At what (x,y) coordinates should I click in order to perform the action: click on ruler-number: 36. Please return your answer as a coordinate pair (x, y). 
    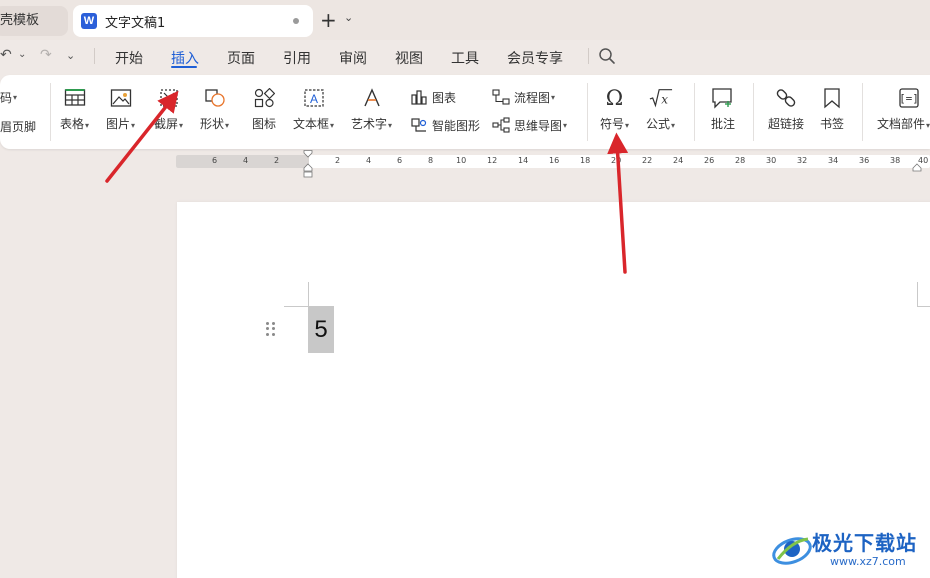
    Looking at the image, I should click on (864, 160).